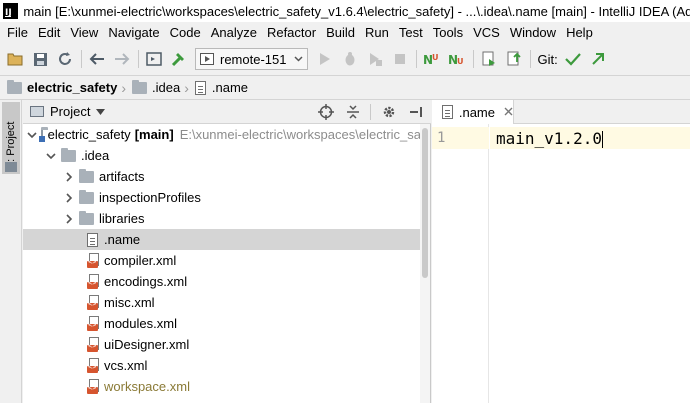 The image size is (690, 403). I want to click on menu-build: Build, so click(340, 32).